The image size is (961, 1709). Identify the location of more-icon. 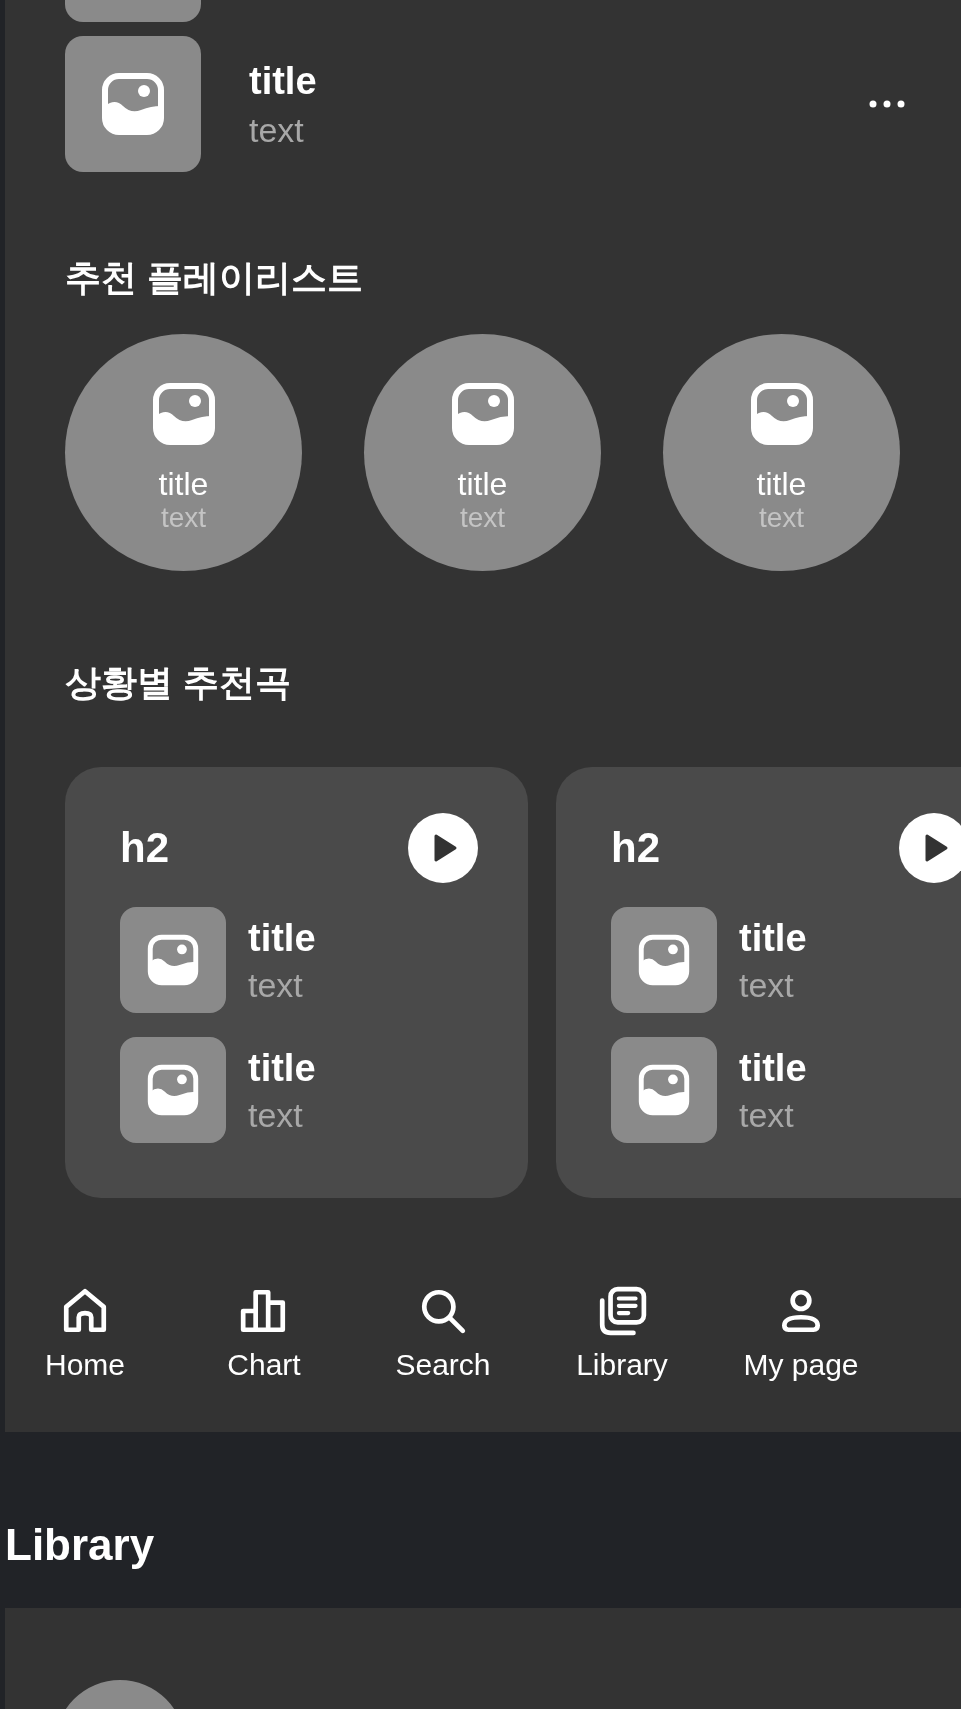
(887, 104).